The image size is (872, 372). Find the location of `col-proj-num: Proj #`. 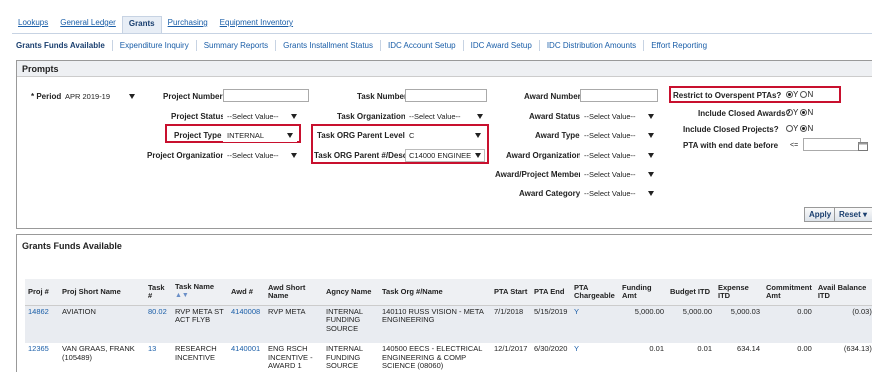

col-proj-num: Proj # is located at coordinates (42, 292).